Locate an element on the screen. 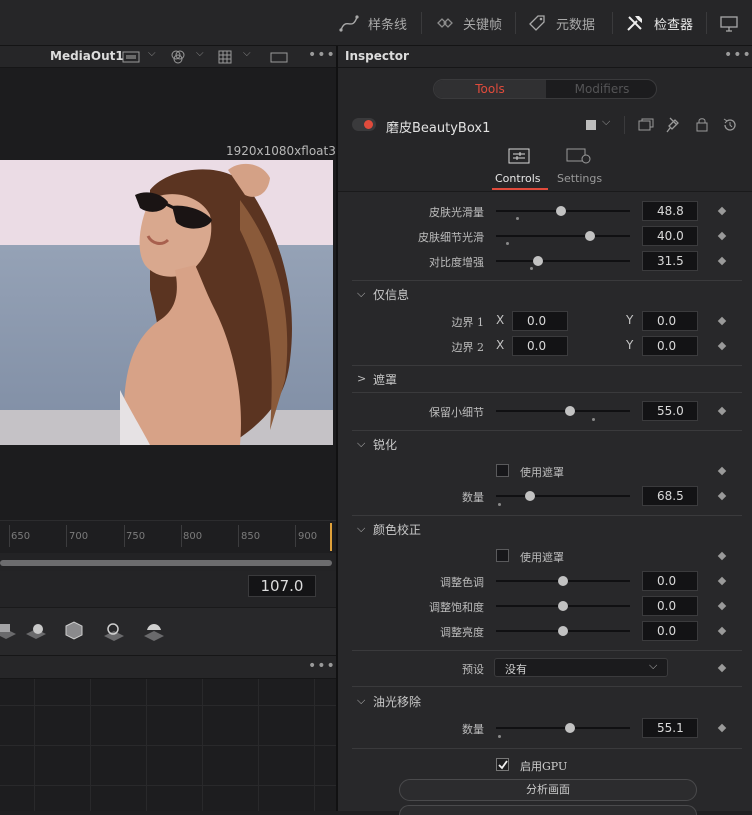 The width and height of the screenshot is (752, 815). inspector-toolbar-button: 检查器 is located at coordinates (658, 23).